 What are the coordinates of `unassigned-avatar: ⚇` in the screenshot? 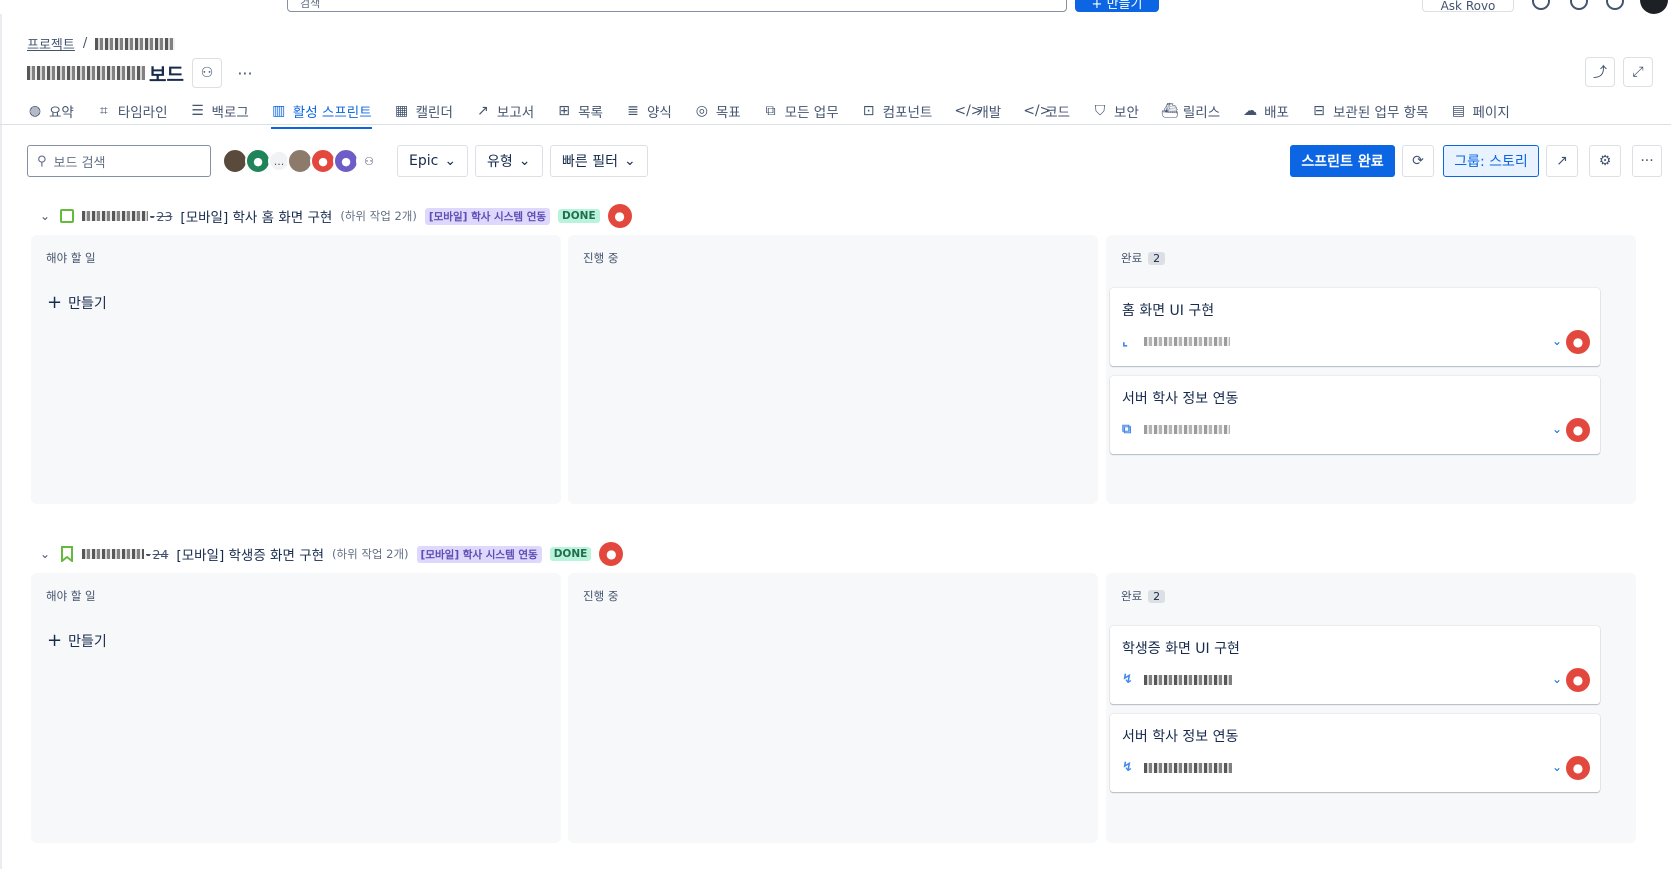 It's located at (369, 161).